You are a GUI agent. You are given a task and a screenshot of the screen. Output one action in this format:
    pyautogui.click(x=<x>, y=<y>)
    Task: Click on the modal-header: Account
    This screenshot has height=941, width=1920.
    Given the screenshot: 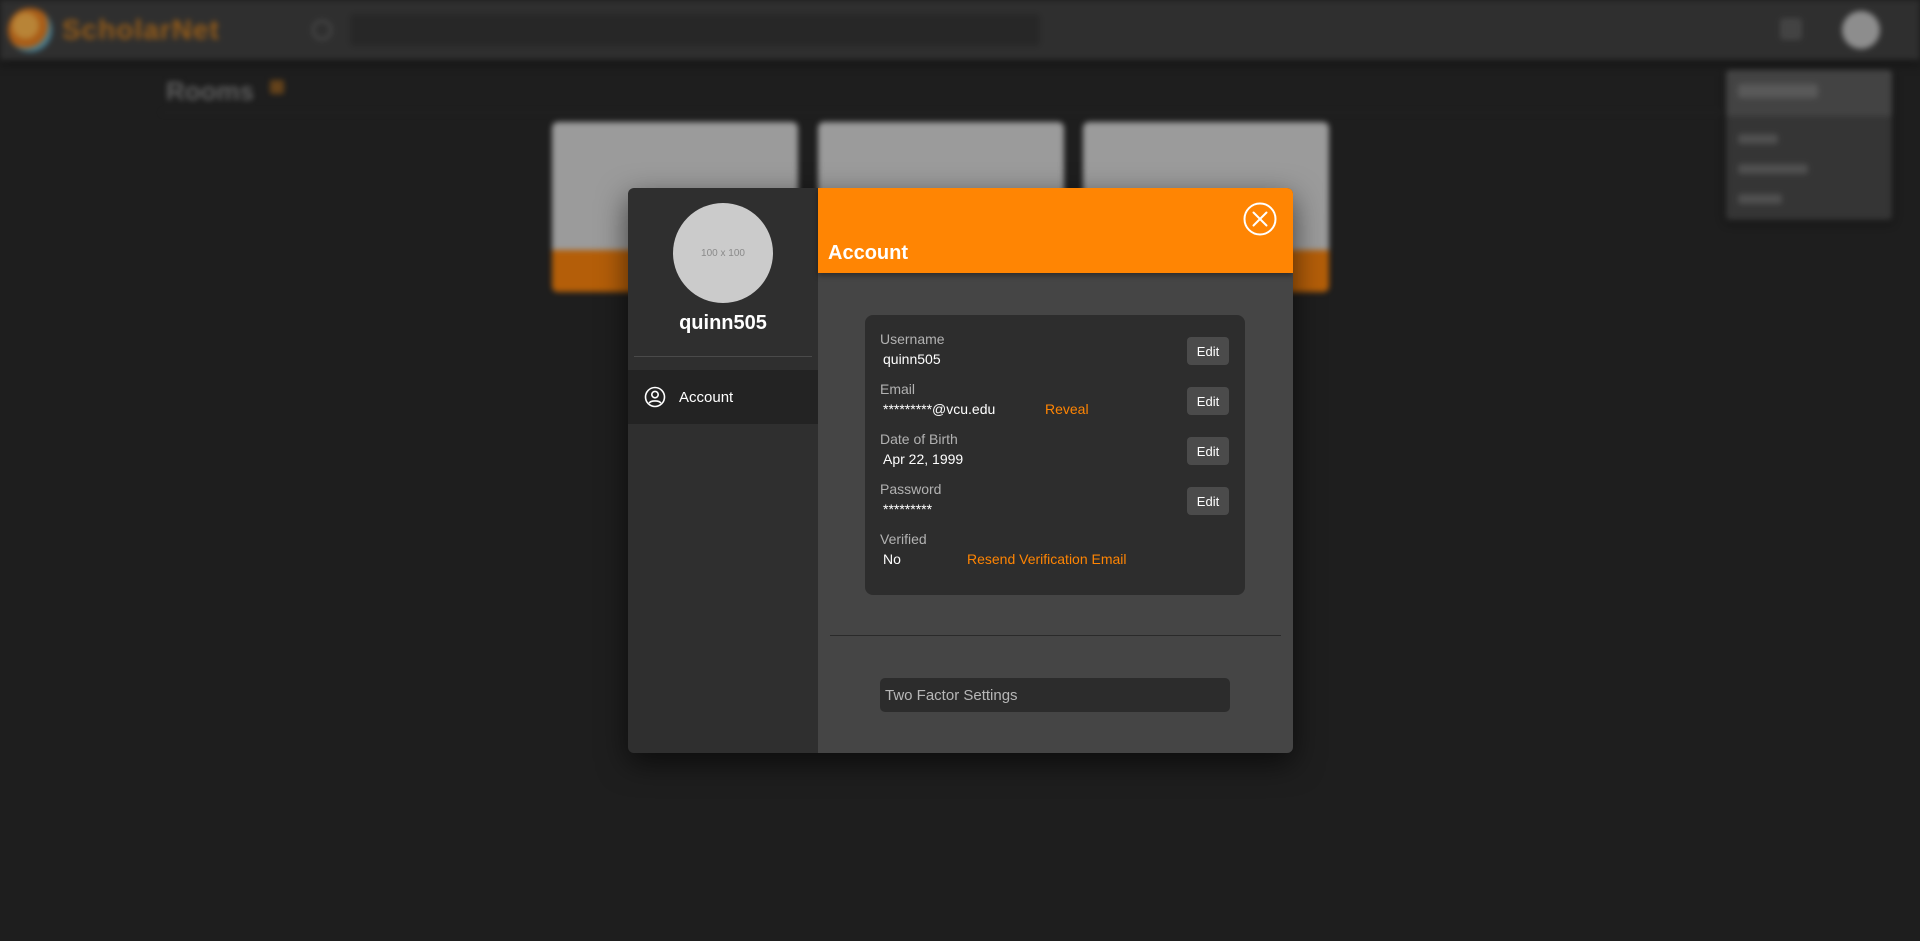 What is the action you would take?
    pyautogui.click(x=1055, y=230)
    